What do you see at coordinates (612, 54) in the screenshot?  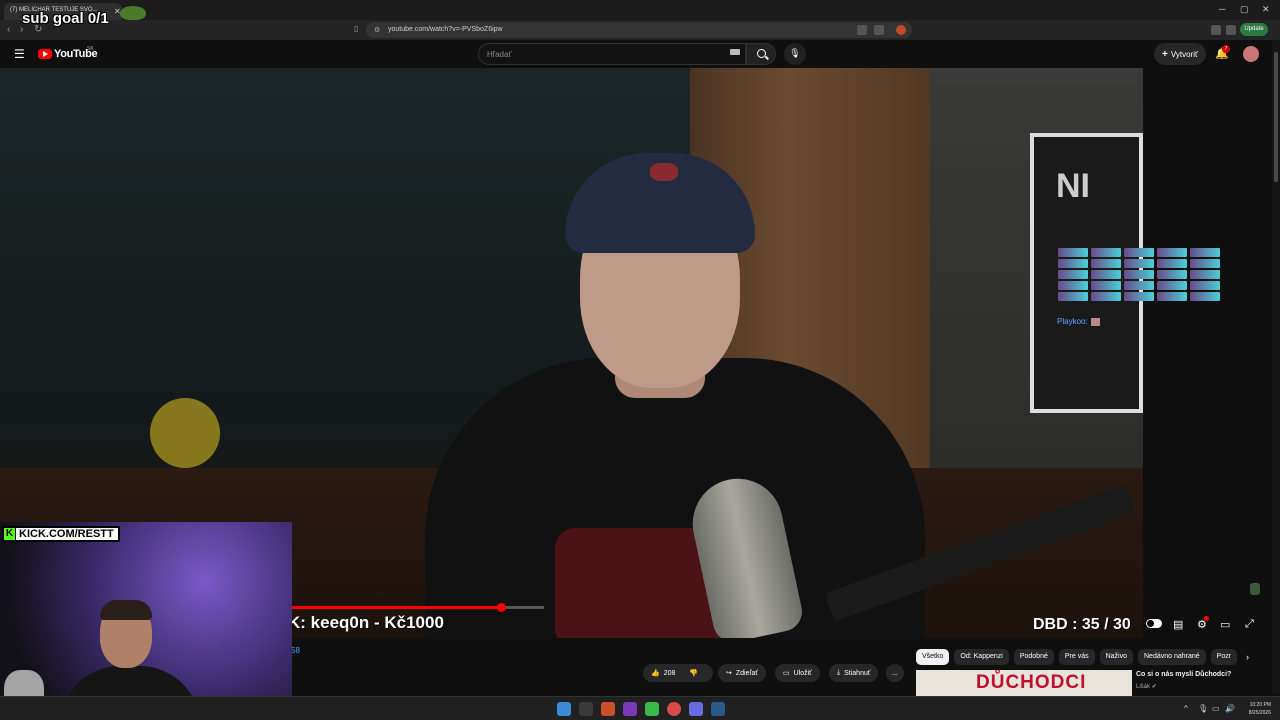 I see `search-input: Hľadať` at bounding box center [612, 54].